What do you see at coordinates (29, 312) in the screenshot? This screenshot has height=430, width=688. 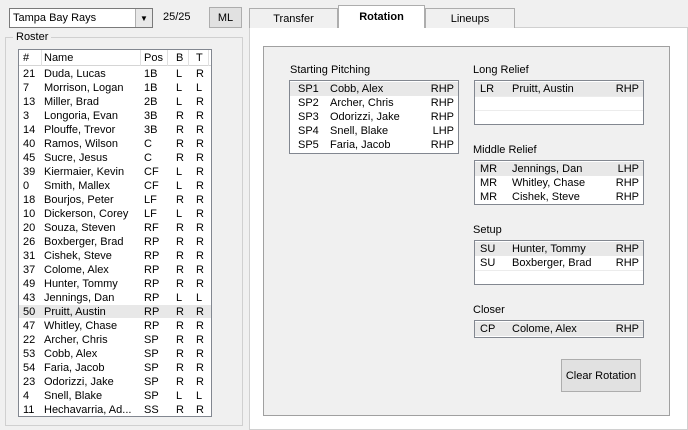 I see `roster-number: 50` at bounding box center [29, 312].